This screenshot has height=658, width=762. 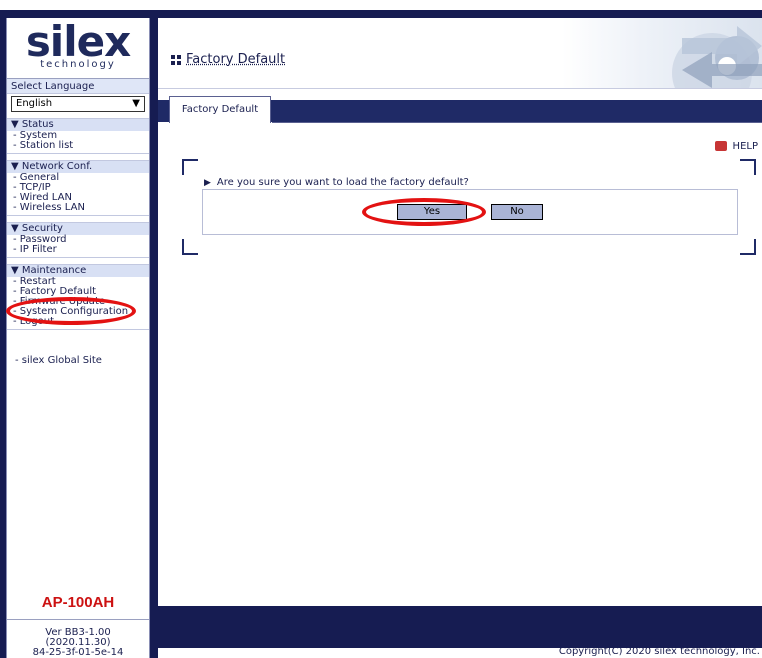 What do you see at coordinates (721, 146) in the screenshot?
I see `help-icon` at bounding box center [721, 146].